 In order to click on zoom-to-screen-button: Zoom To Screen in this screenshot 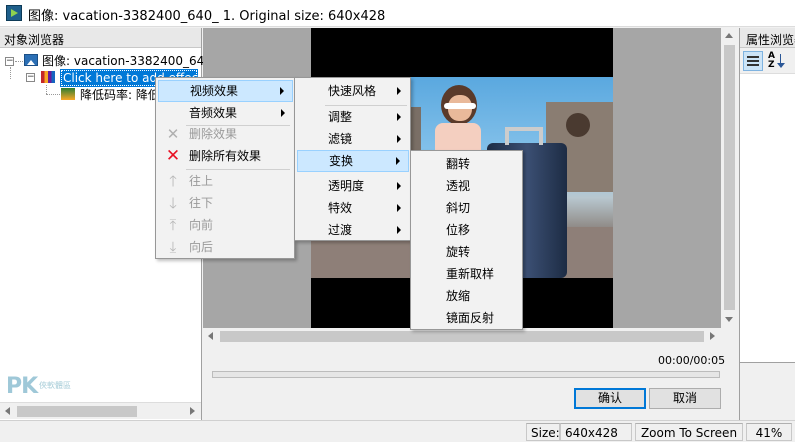, I will do `click(689, 432)`.